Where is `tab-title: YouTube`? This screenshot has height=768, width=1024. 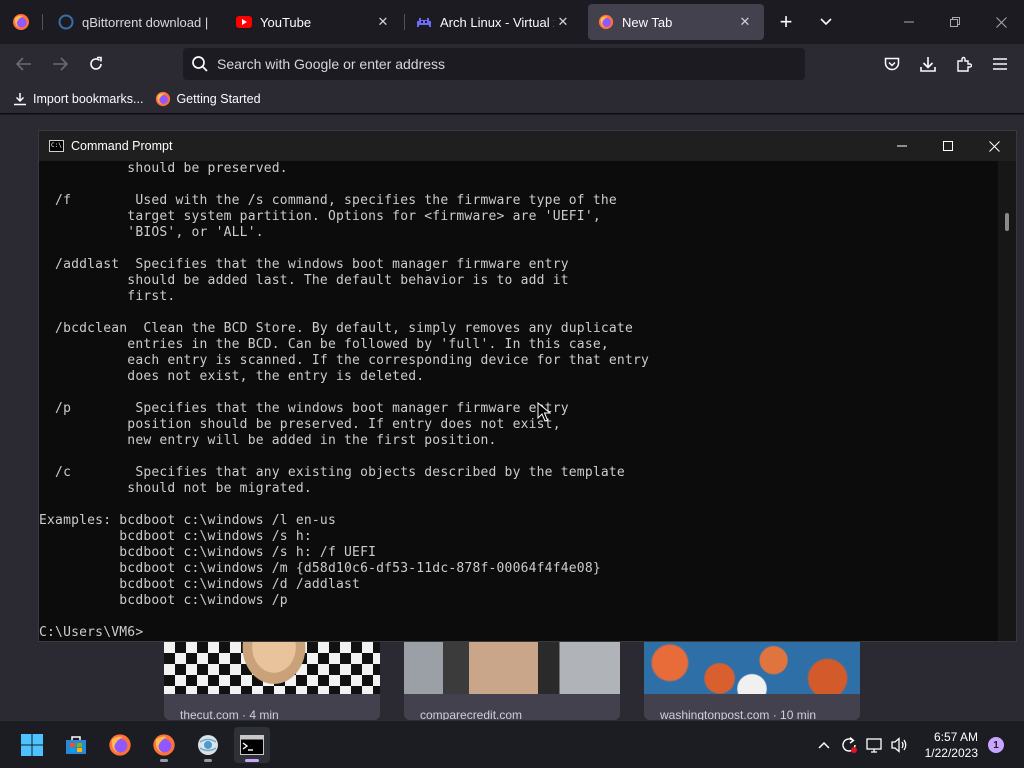 tab-title: YouTube is located at coordinates (286, 22).